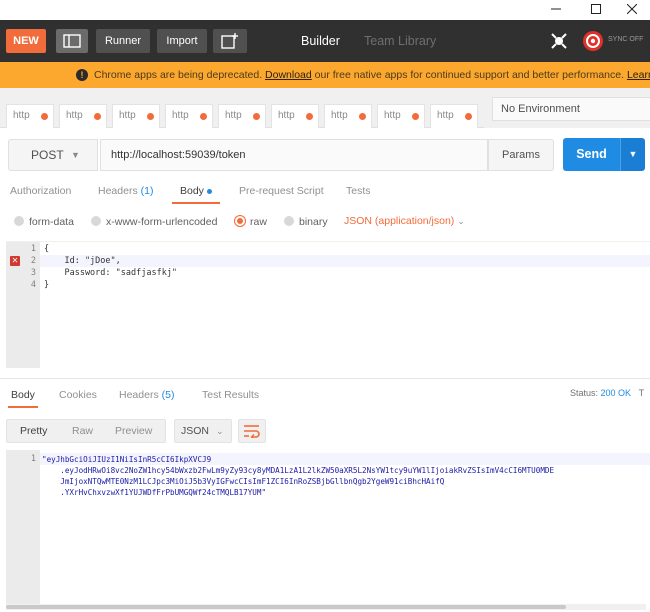  Describe the element at coordinates (320, 41) in the screenshot. I see `tab-builder: Builder` at that location.